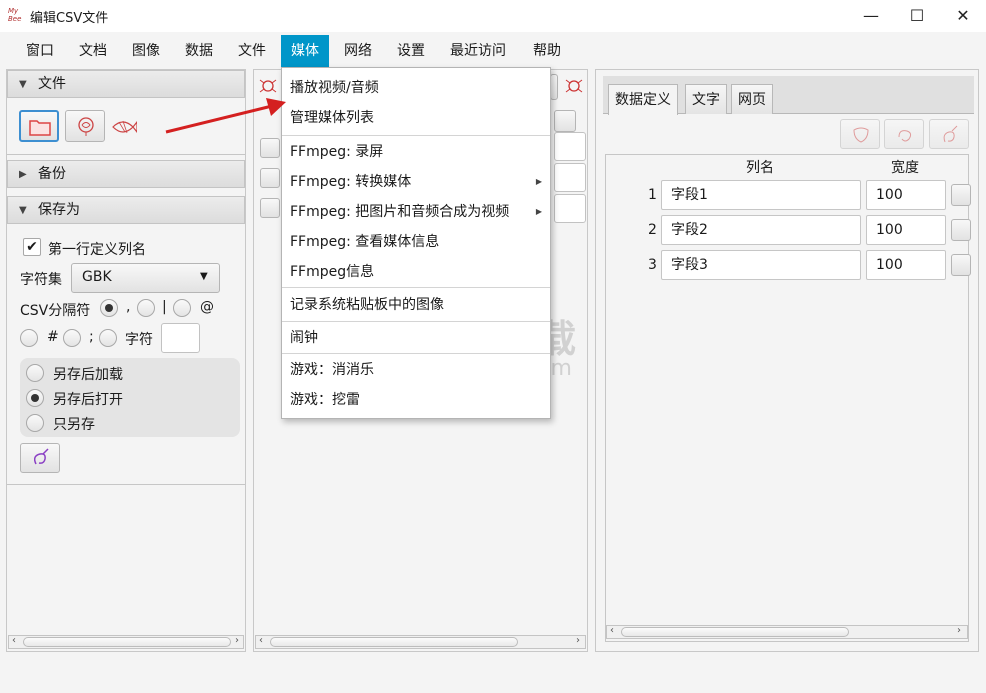 The height and width of the screenshot is (693, 986). I want to click on custom-separator-input, so click(180, 338).